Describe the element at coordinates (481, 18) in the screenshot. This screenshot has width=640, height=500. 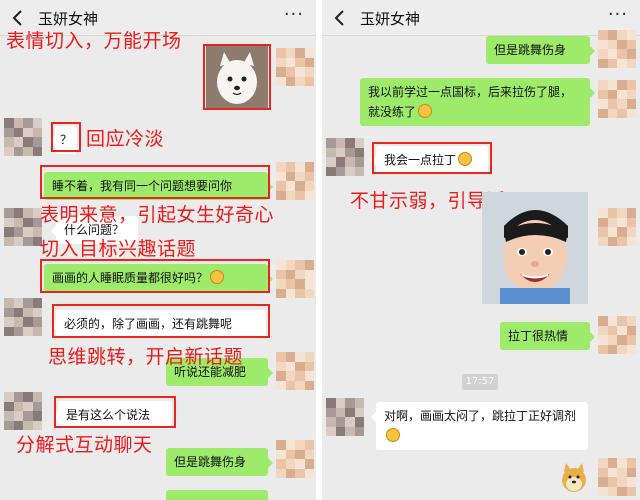
I see `chat-header: 玉妍女神 ···` at that location.